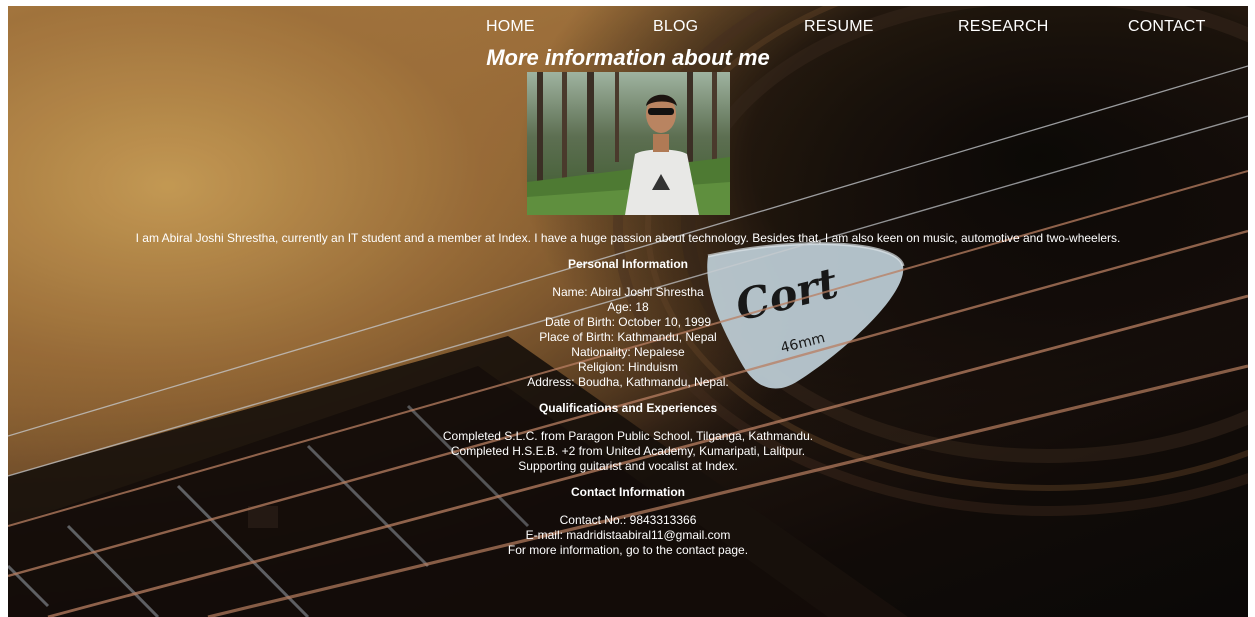 Image resolution: width=1255 pixels, height=617 pixels. I want to click on personal-birthplace: Place of Birth: Kathmandu, Nepal, so click(628, 337).